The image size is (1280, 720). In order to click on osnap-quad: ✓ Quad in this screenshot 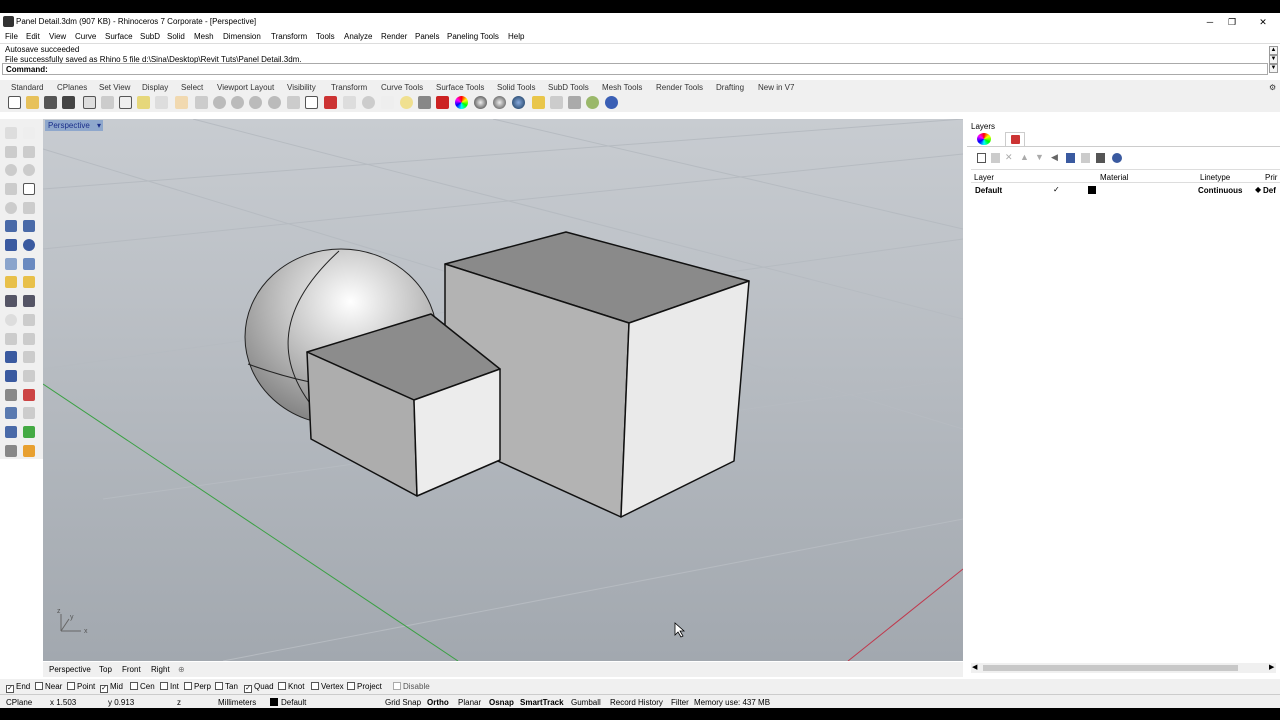, I will do `click(259, 687)`.